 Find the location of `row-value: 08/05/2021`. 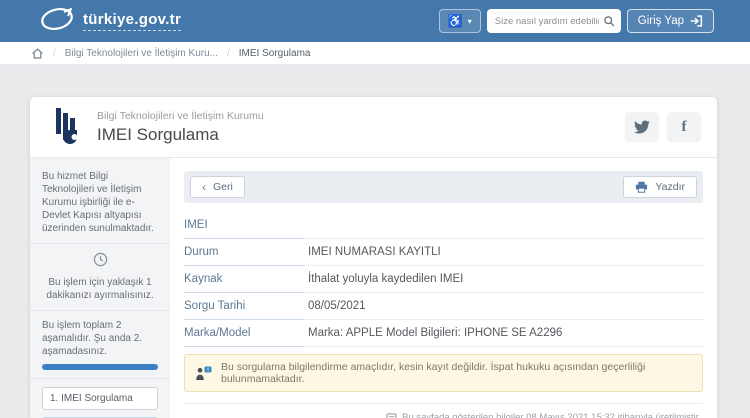

row-value: 08/05/2021 is located at coordinates (503, 306).